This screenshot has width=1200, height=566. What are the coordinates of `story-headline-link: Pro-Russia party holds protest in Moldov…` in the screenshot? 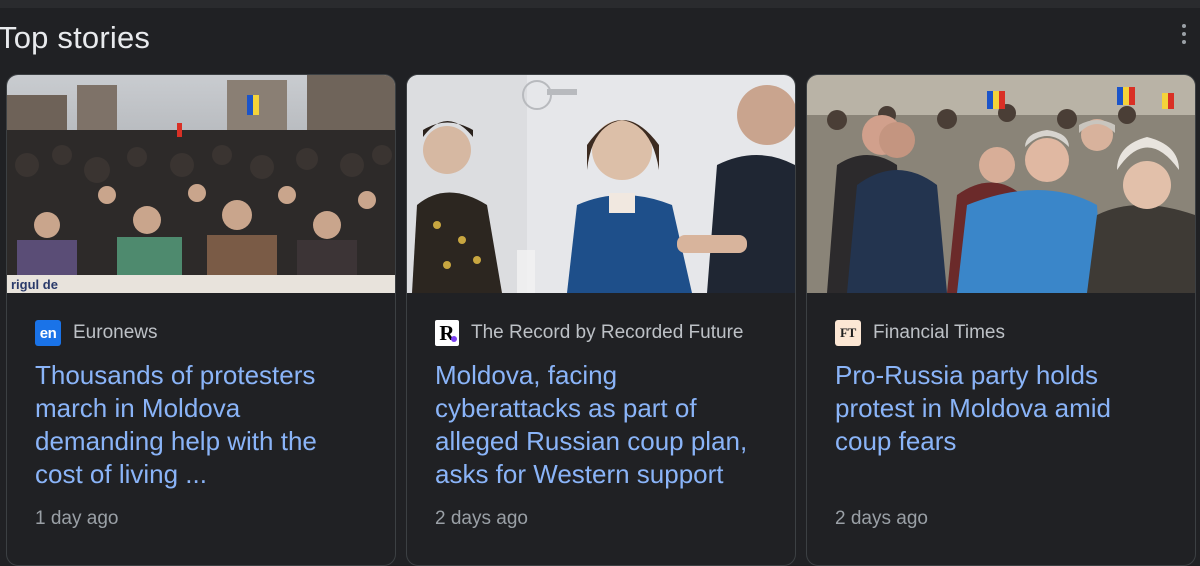 It's located at (995, 408).